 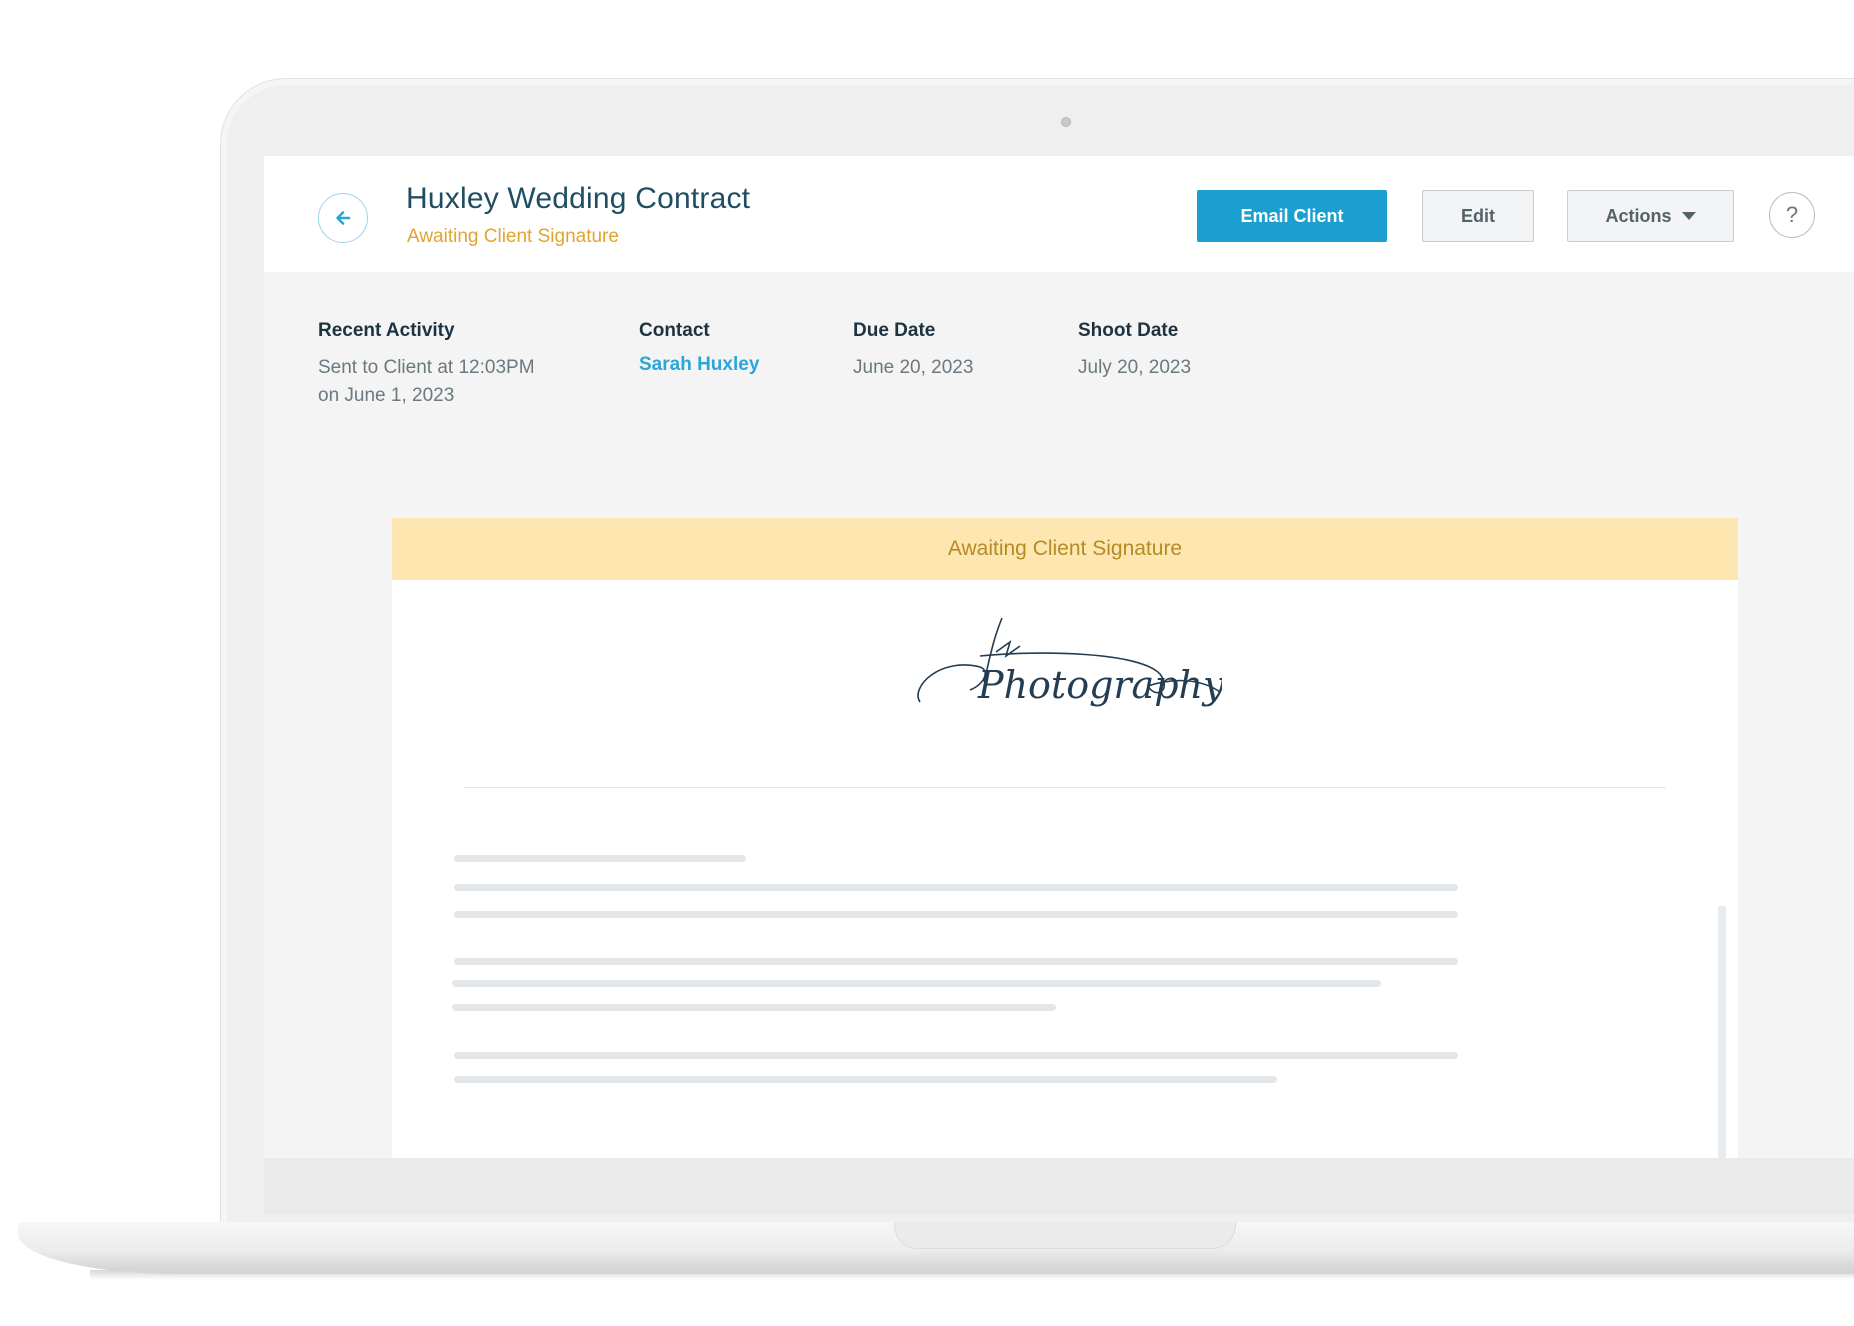 What do you see at coordinates (972, 1275) in the screenshot?
I see `laptop-base-shadow` at bounding box center [972, 1275].